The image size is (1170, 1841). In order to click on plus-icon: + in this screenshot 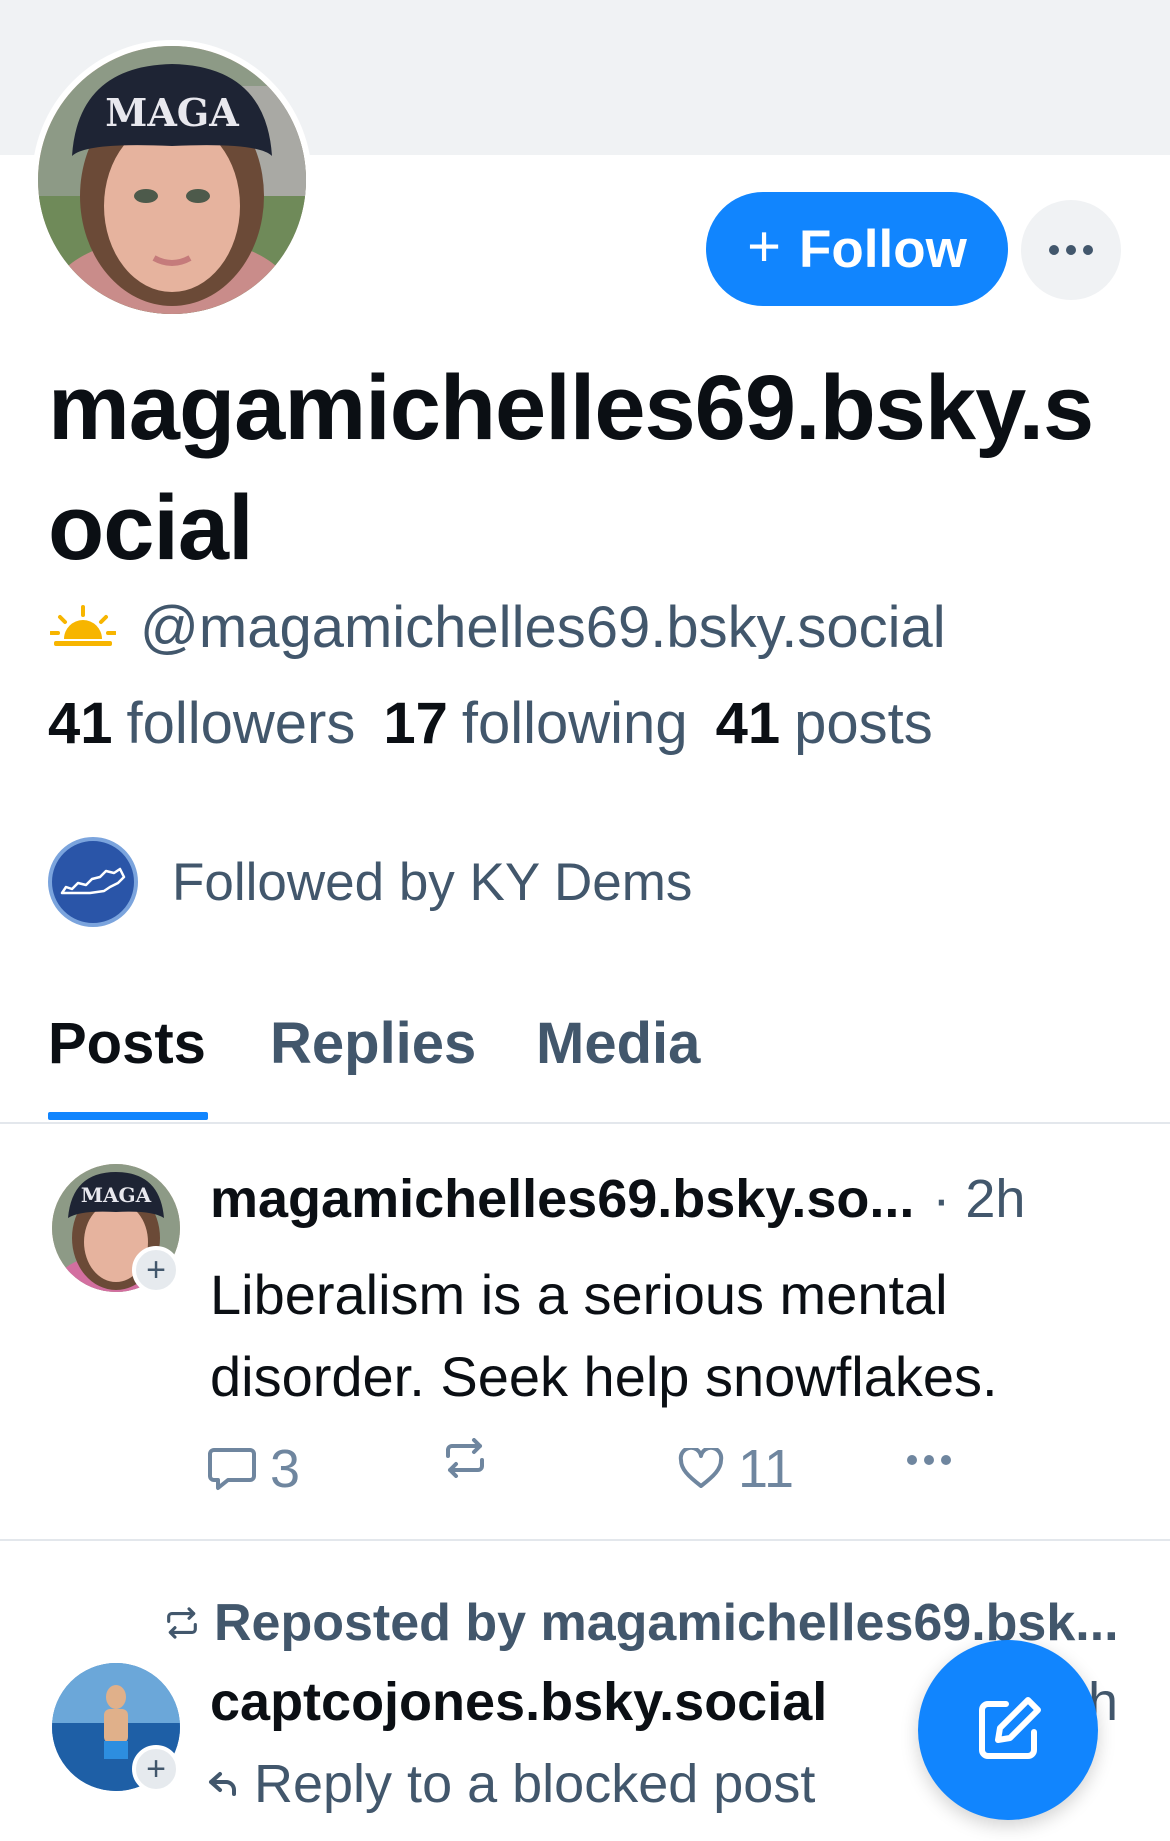, I will do `click(764, 246)`.